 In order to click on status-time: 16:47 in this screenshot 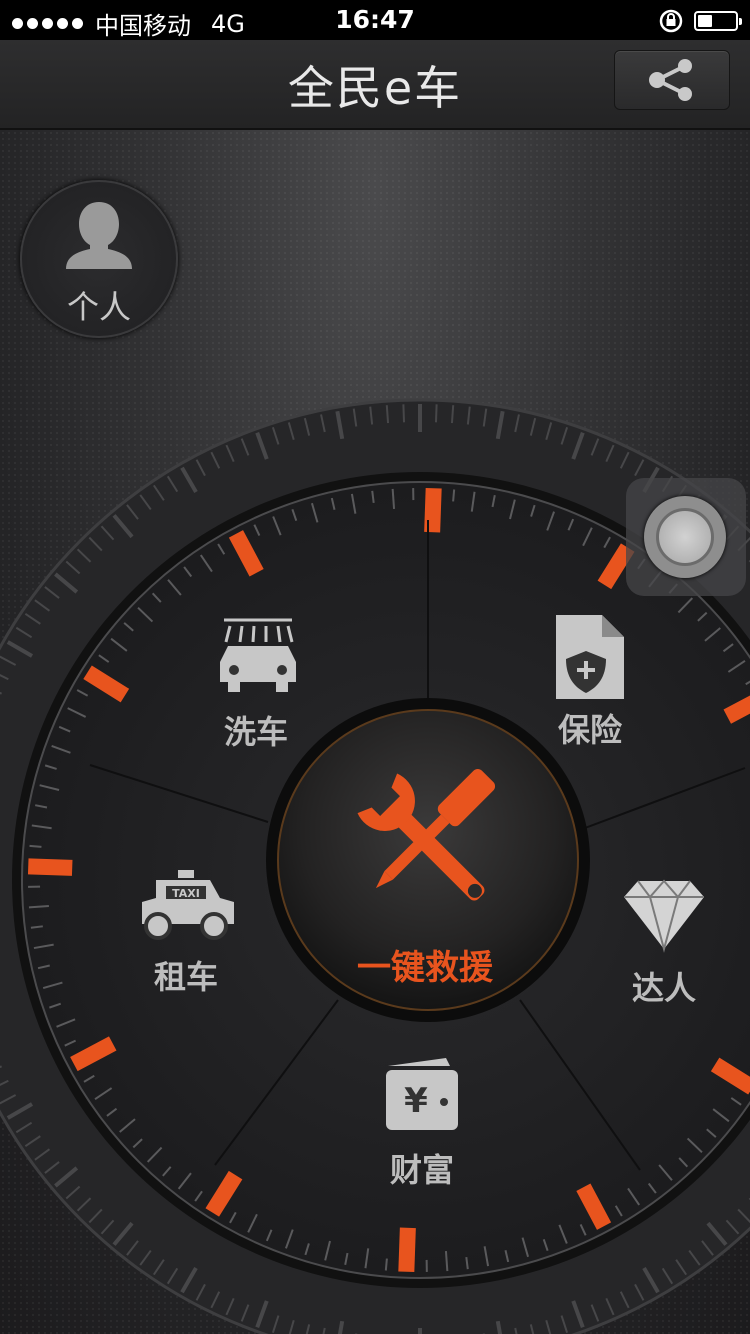, I will do `click(375, 19)`.